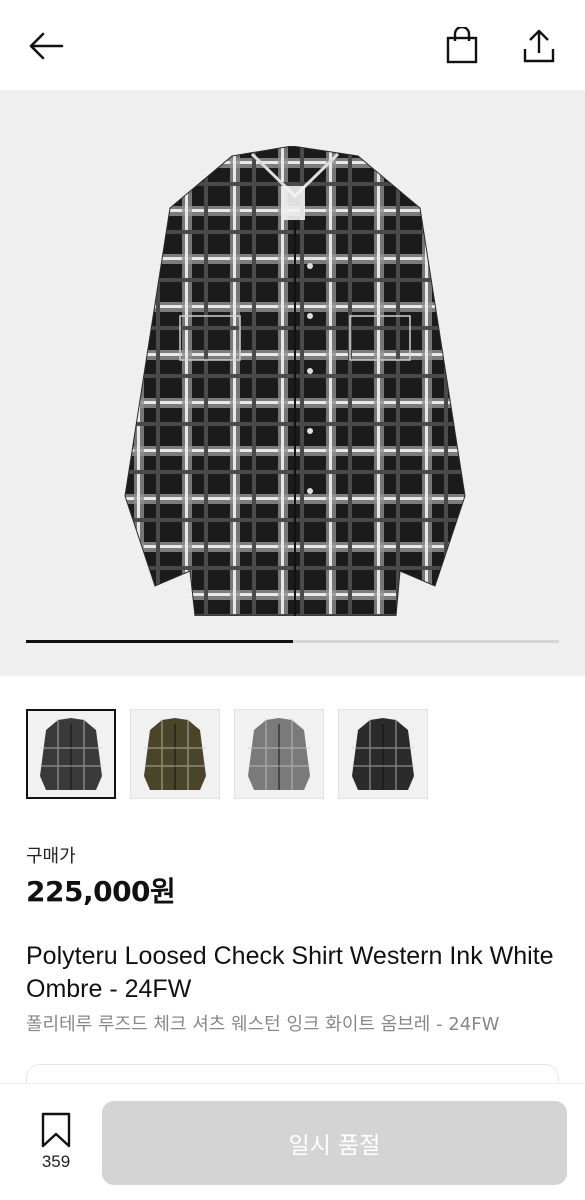  I want to click on shopping-bag-icon, so click(462, 45).